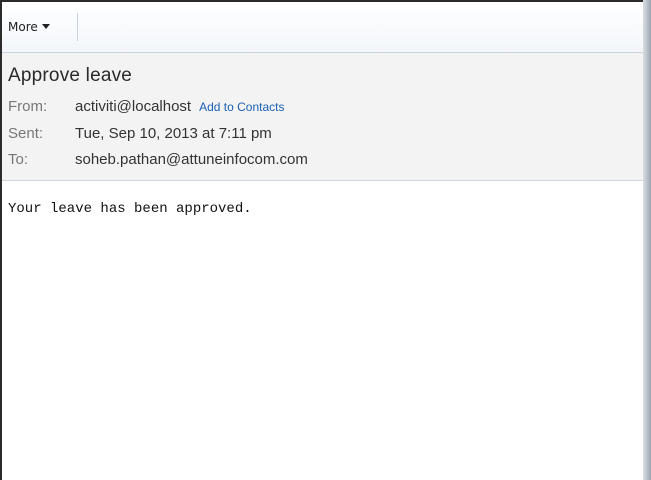  Describe the element at coordinates (70, 75) in the screenshot. I see `email-subject: Approve leave` at that location.